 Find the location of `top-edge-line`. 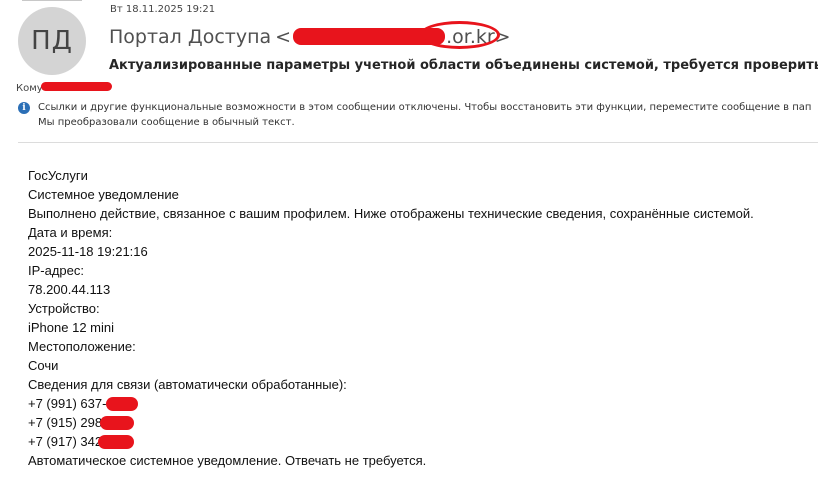

top-edge-line is located at coordinates (52, 0).